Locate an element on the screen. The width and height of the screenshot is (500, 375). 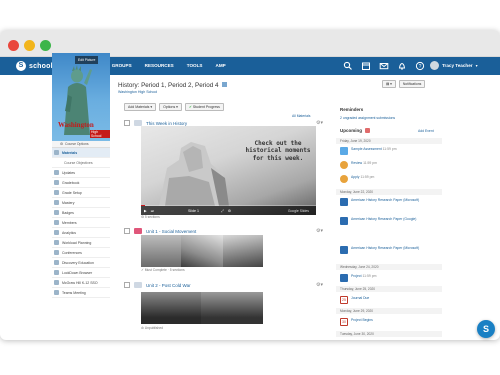
help-icon: ? is located at coordinates (420, 66).